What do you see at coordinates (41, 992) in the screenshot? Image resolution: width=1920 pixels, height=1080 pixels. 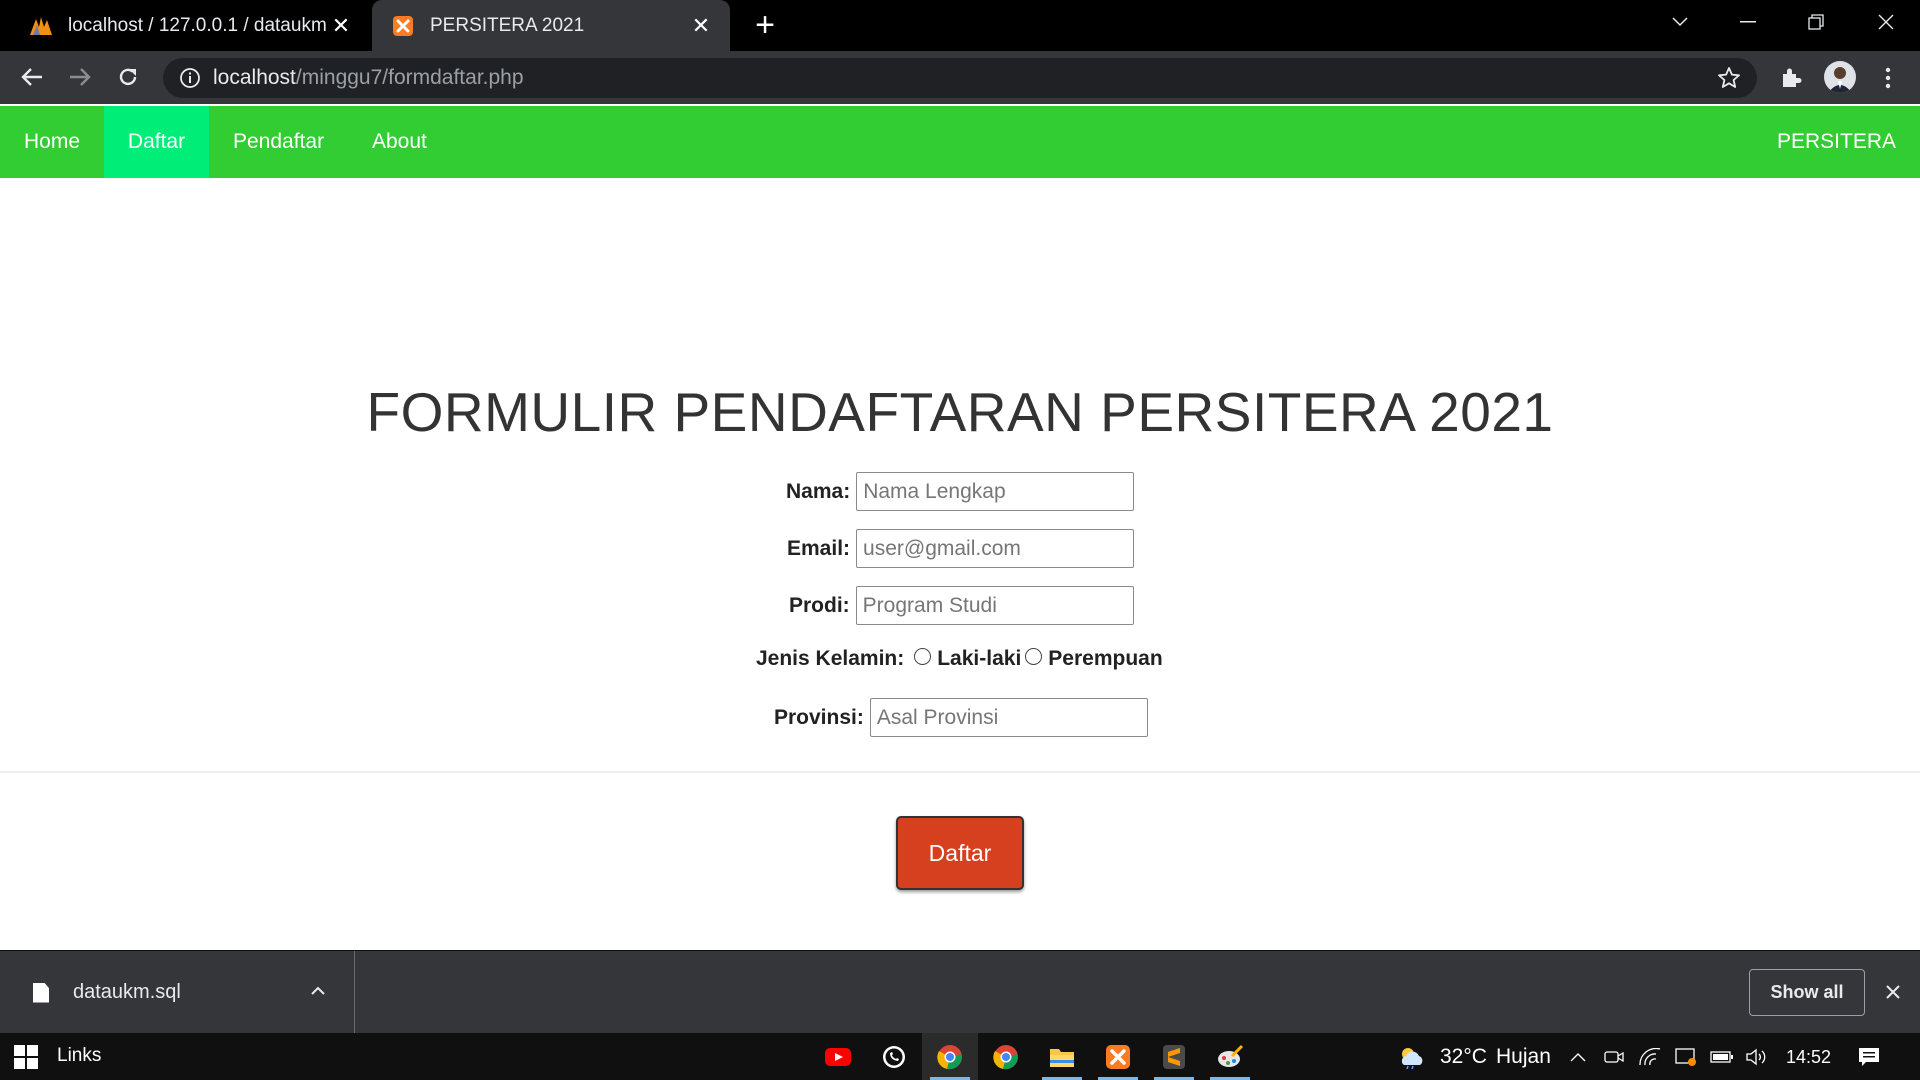 I see `file-icon` at bounding box center [41, 992].